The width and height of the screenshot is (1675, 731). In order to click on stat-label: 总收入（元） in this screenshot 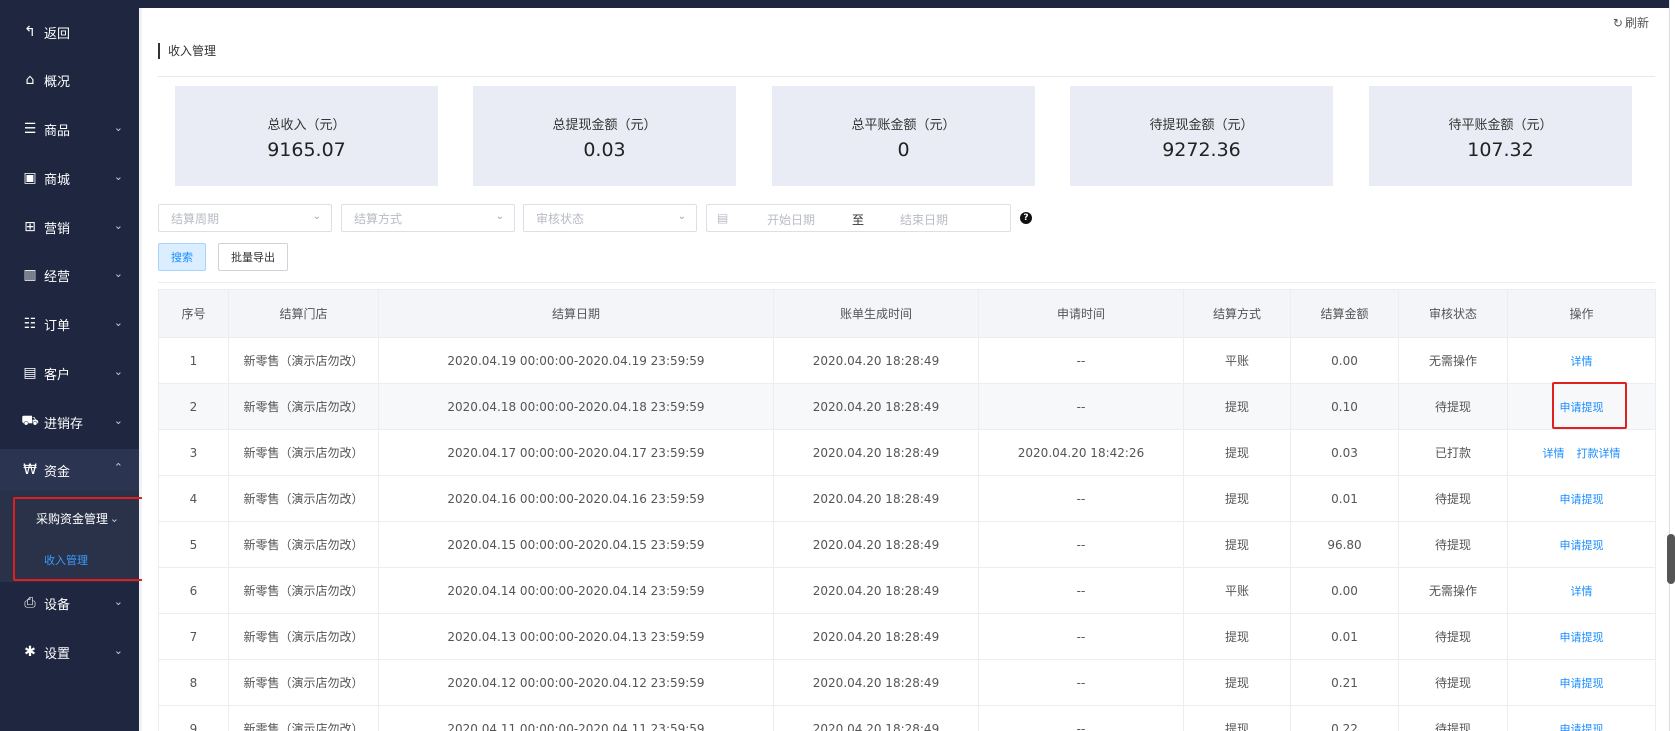, I will do `click(306, 125)`.